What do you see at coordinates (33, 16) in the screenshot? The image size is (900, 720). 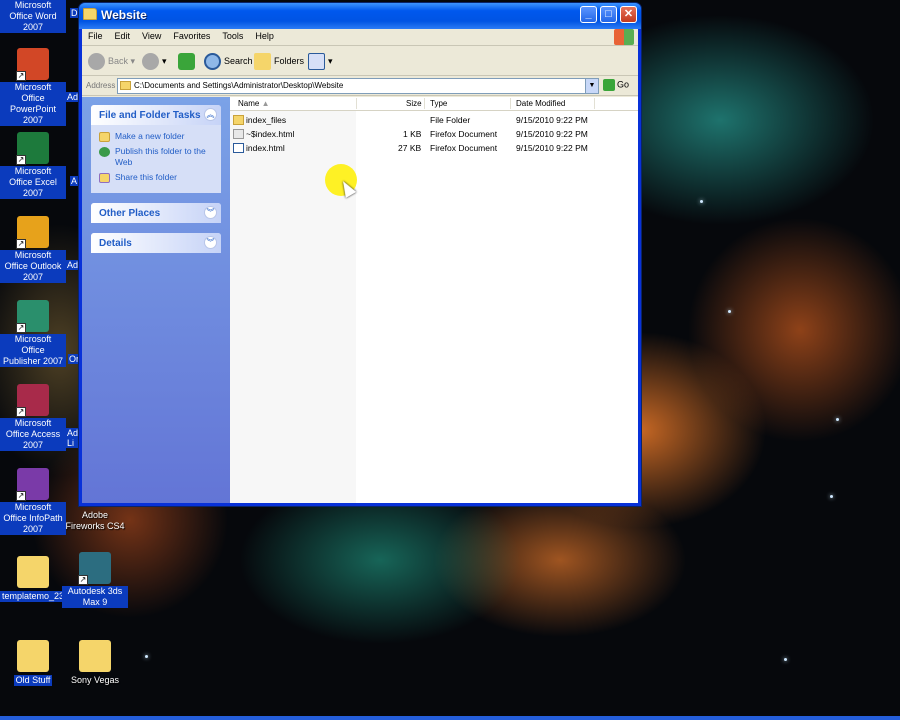 I see `desktop-icon-word: Microsoft Office Word 2007` at bounding box center [33, 16].